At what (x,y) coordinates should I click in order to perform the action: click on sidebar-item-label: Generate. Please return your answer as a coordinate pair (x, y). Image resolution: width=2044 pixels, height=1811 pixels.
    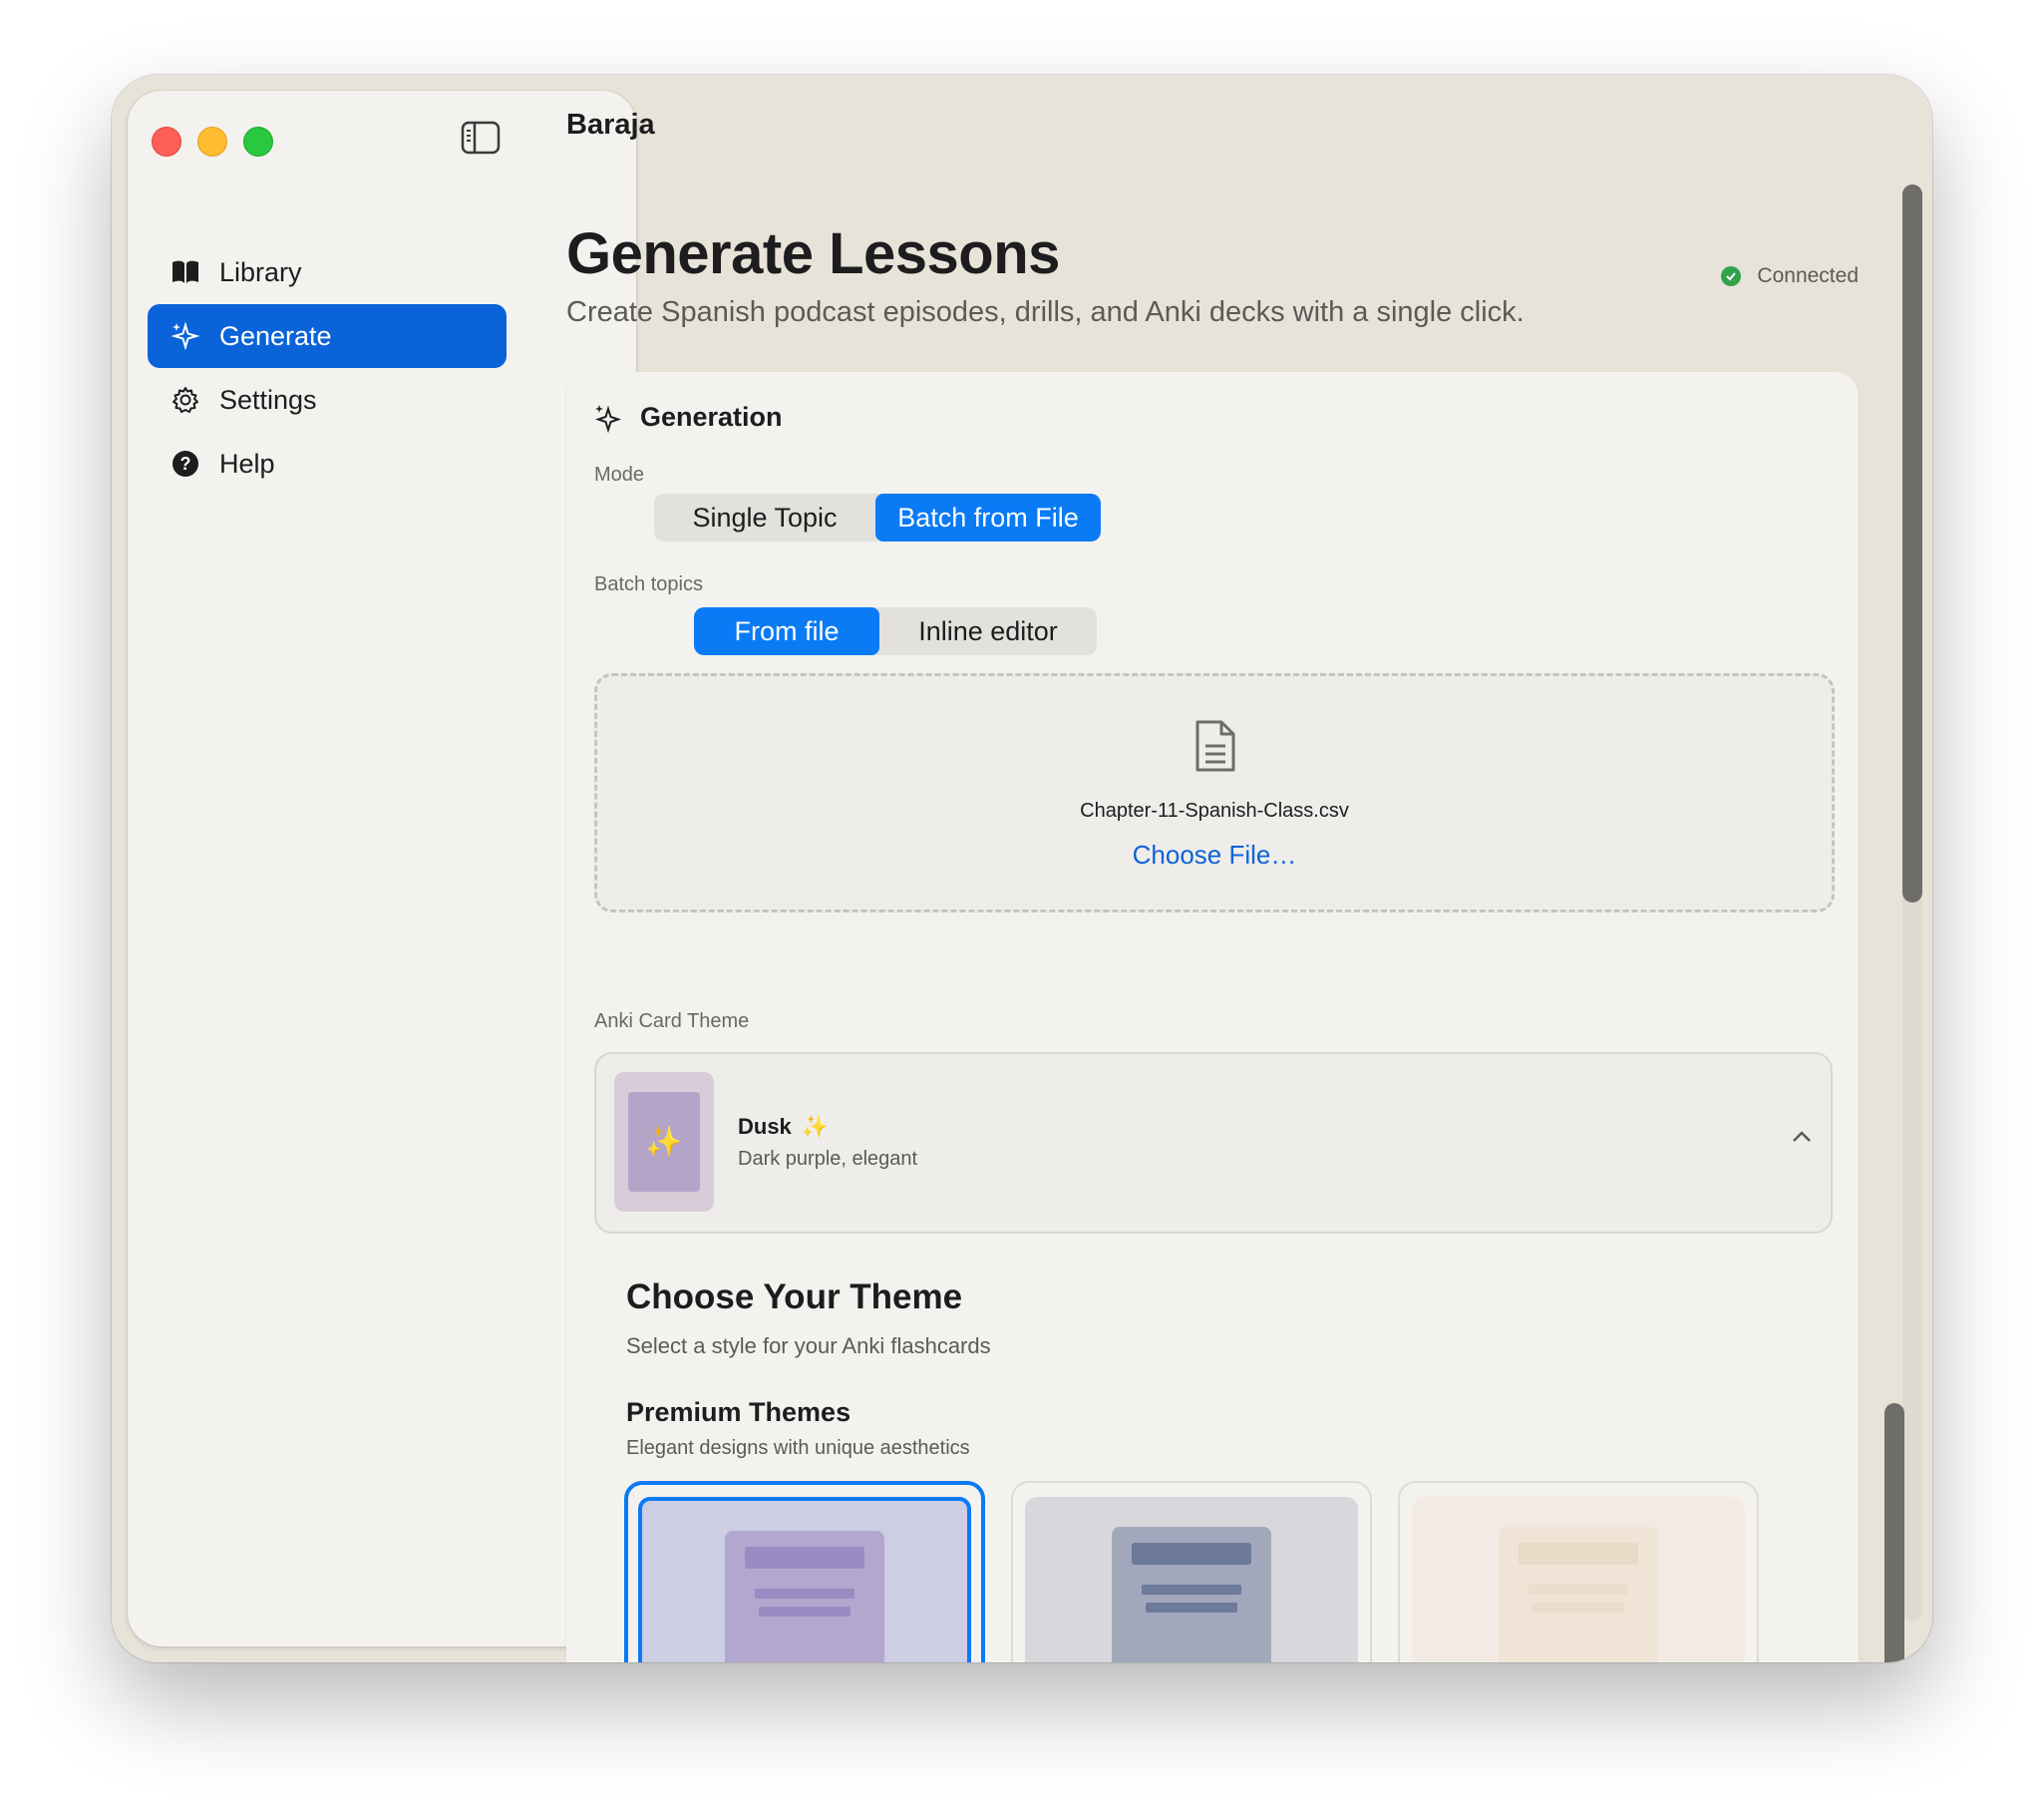
    Looking at the image, I should click on (275, 335).